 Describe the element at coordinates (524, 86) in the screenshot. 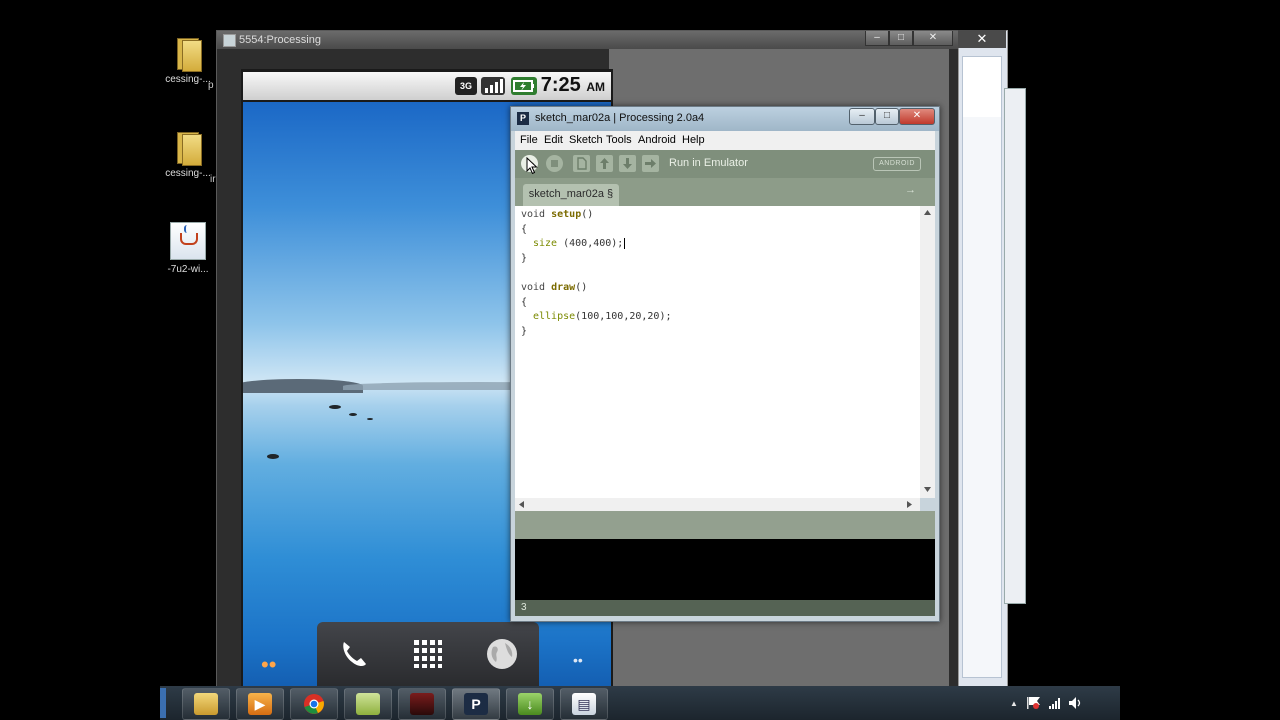

I see `battery-charging-icon` at that location.